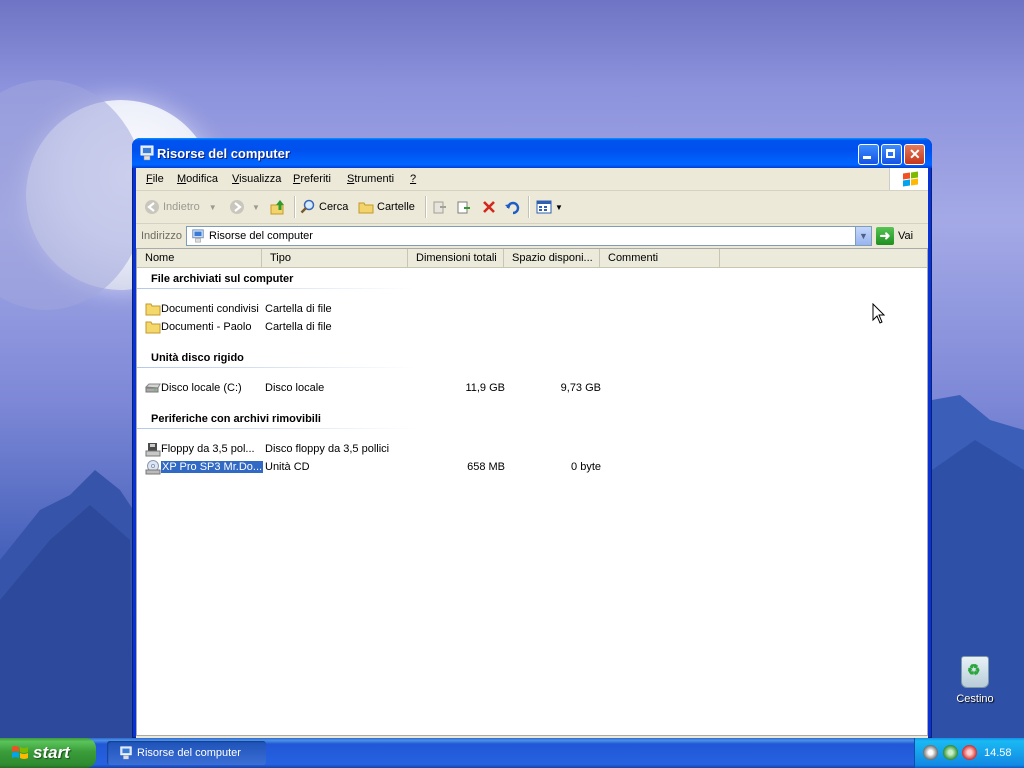  Describe the element at coordinates (975, 672) in the screenshot. I see `recycle-bin-icon: ♻` at that location.